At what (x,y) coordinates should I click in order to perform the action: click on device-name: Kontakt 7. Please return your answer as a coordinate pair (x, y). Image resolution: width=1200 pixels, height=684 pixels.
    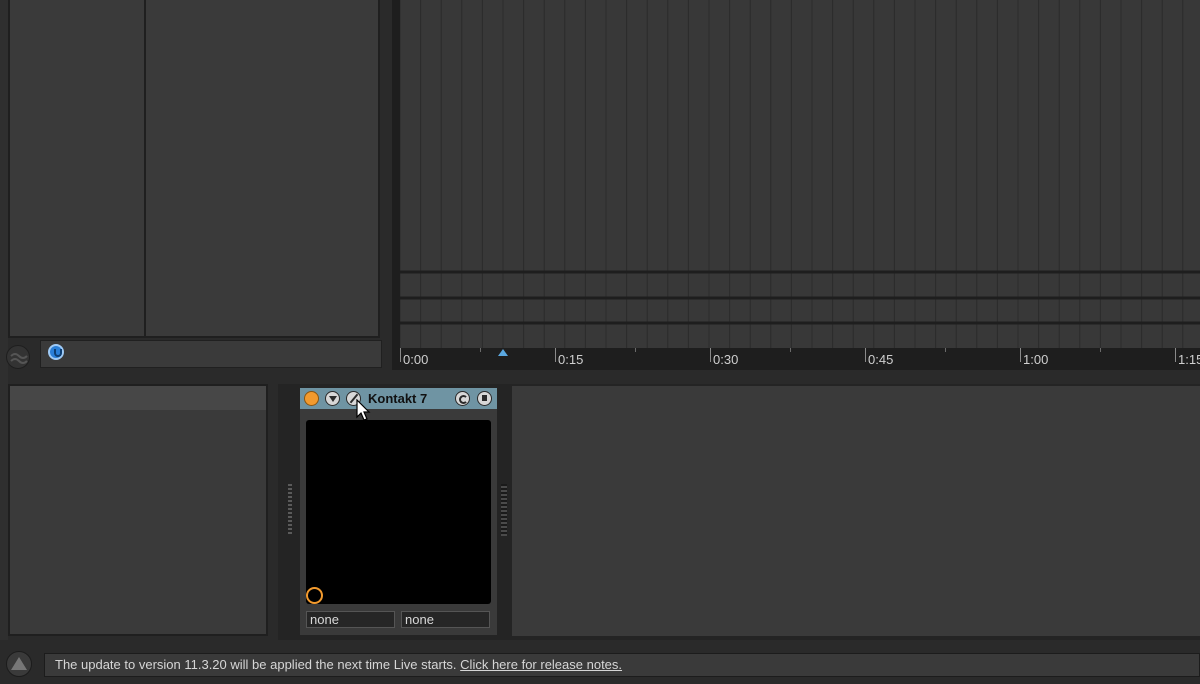
    Looking at the image, I should click on (398, 398).